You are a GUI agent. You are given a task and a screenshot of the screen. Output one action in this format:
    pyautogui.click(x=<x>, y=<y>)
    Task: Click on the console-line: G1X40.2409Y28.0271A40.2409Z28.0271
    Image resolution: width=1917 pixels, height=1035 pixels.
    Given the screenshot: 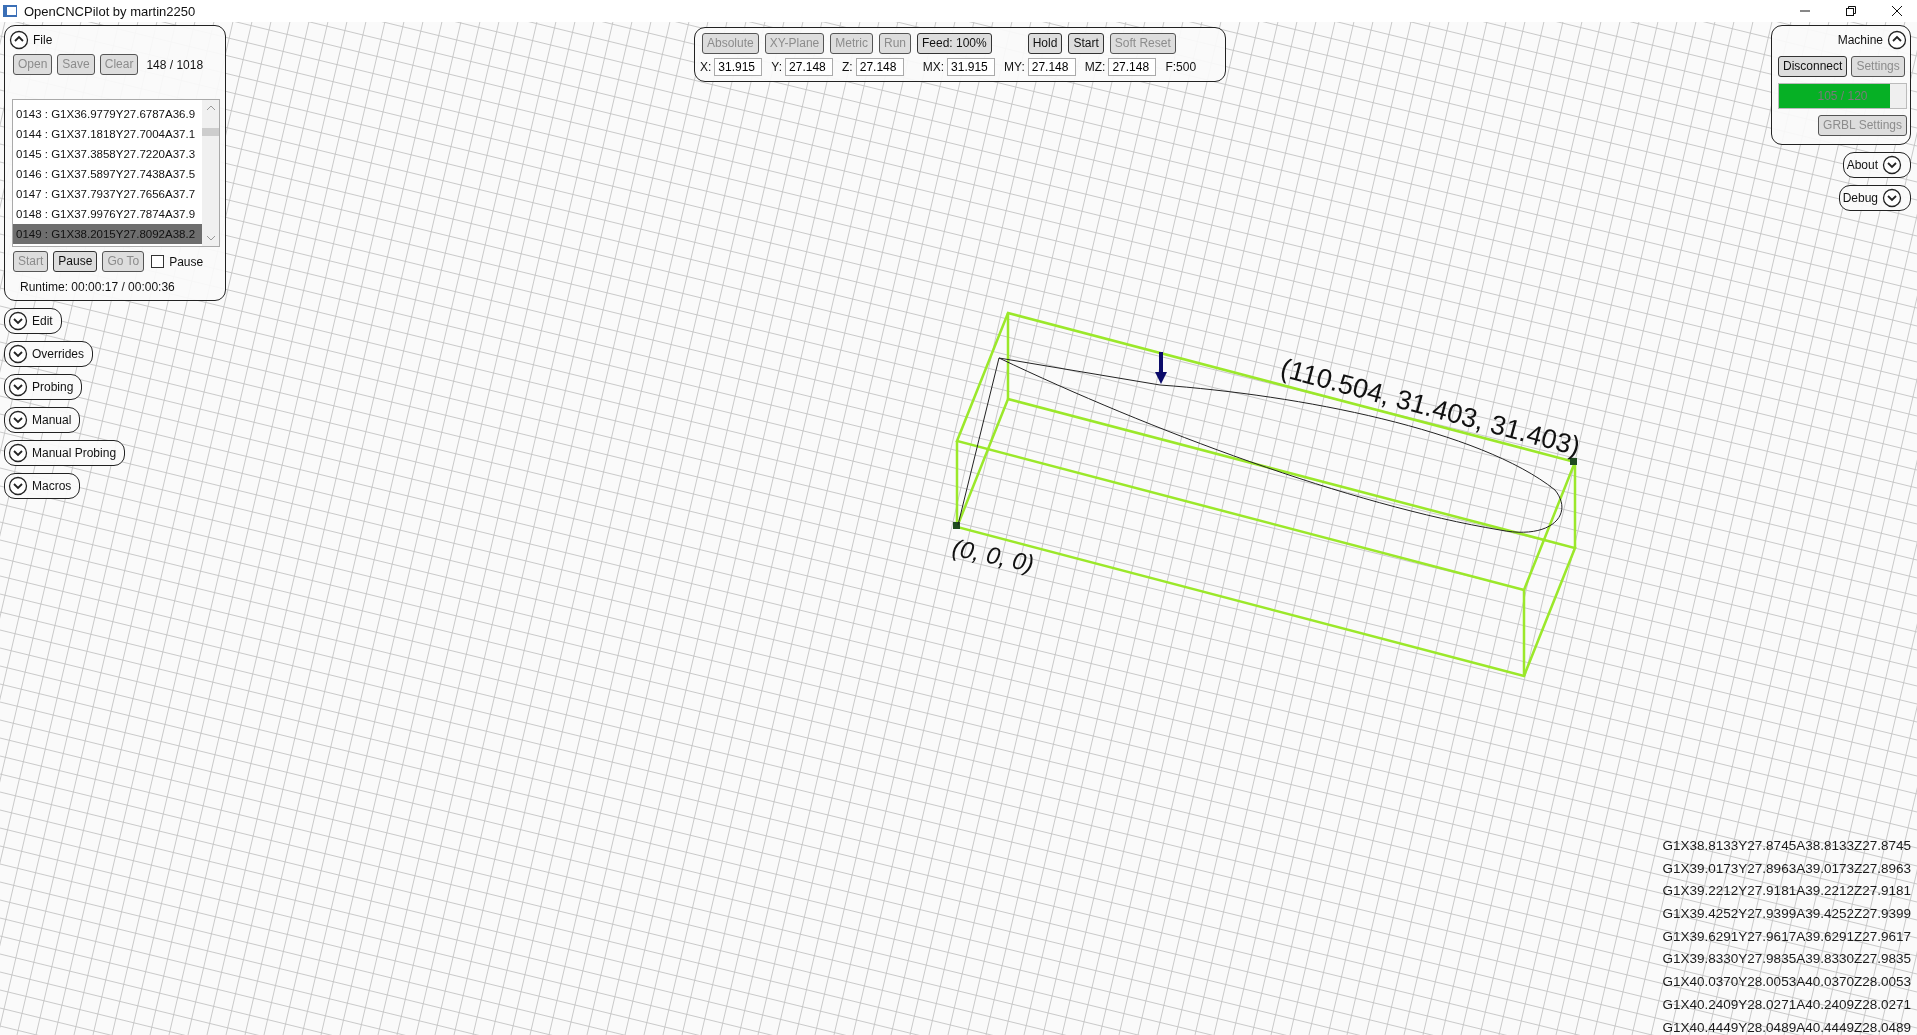 What is the action you would take?
    pyautogui.click(x=1786, y=1004)
    